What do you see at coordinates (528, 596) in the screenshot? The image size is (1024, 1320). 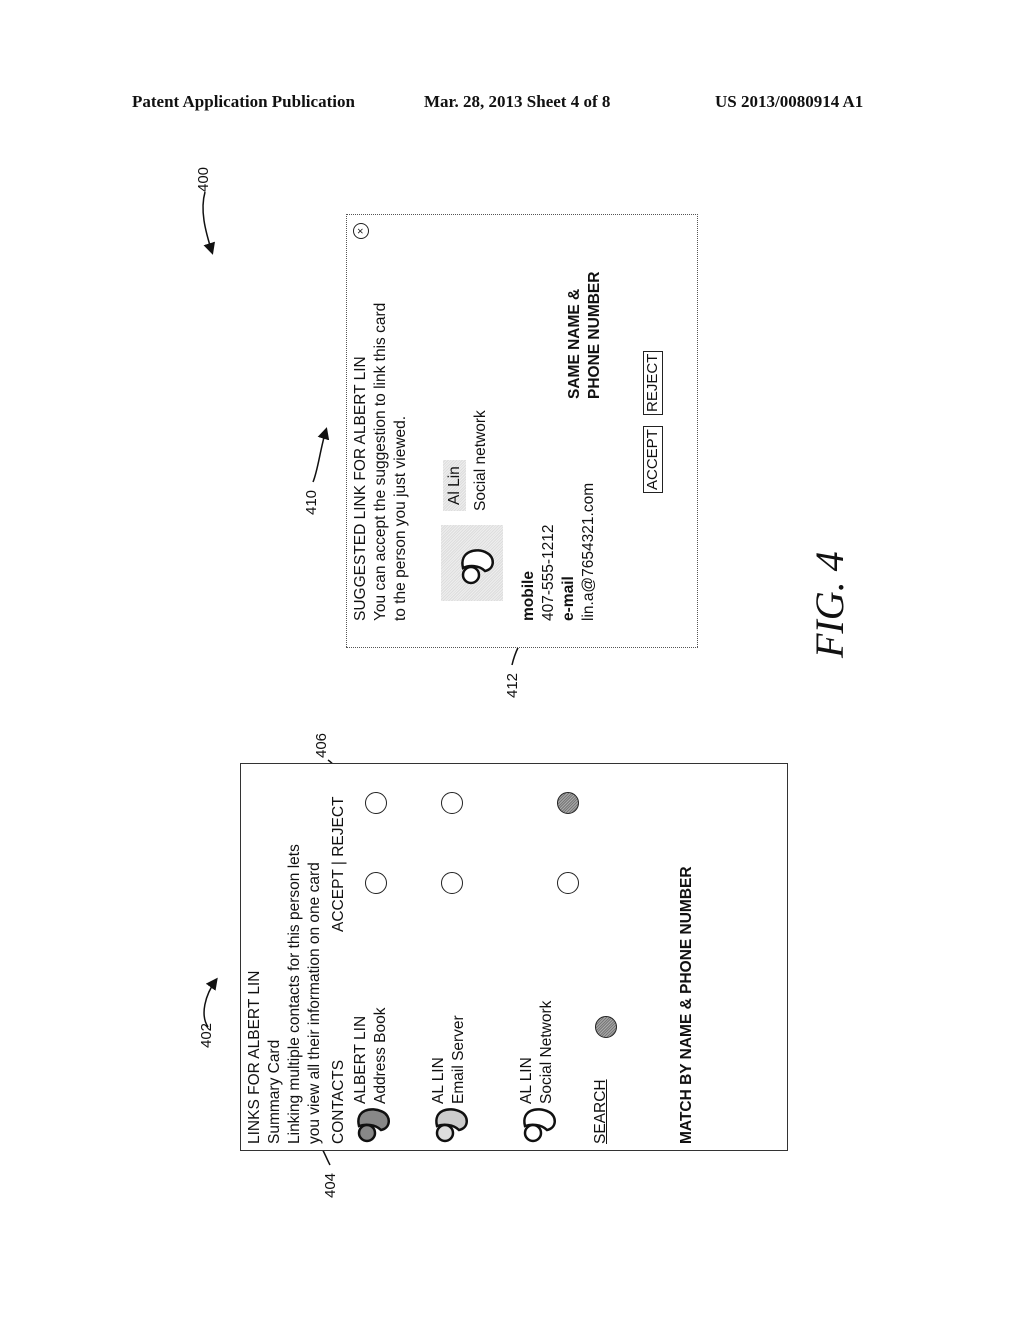 I see `mobile-label: mobile` at bounding box center [528, 596].